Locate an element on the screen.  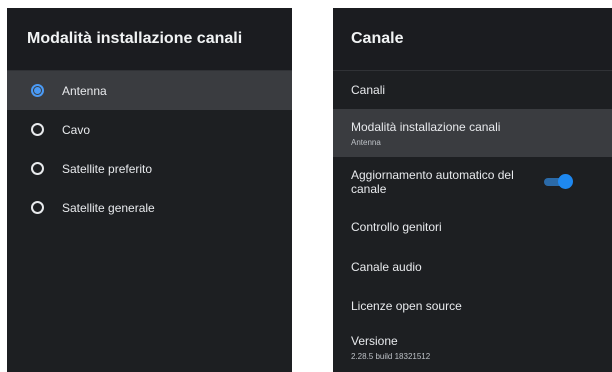
option-satellite-generale: Satellite generale is located at coordinates (149, 207).